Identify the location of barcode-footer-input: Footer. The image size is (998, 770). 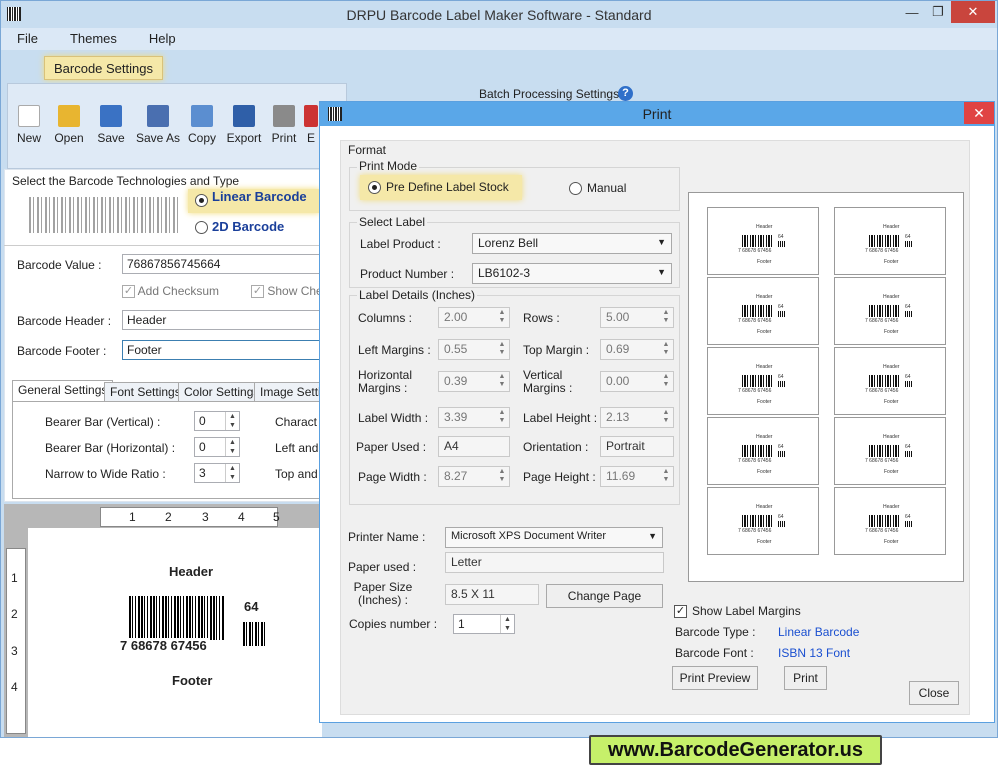
(222, 350).